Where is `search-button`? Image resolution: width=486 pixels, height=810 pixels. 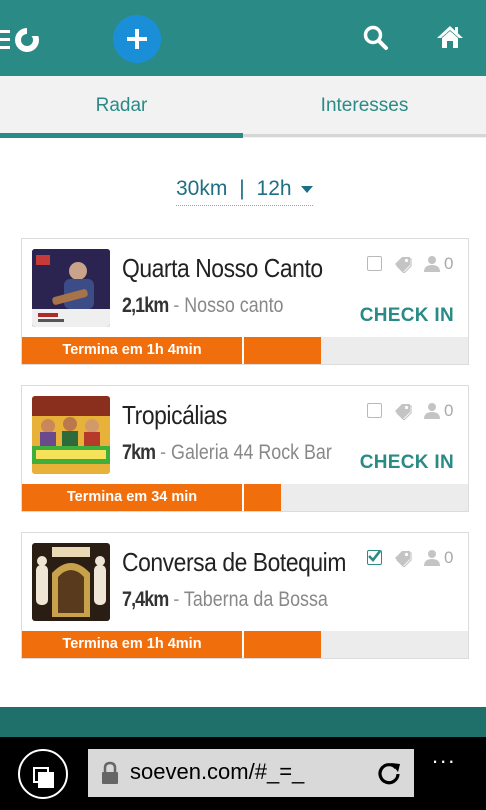
search-button is located at coordinates (376, 38).